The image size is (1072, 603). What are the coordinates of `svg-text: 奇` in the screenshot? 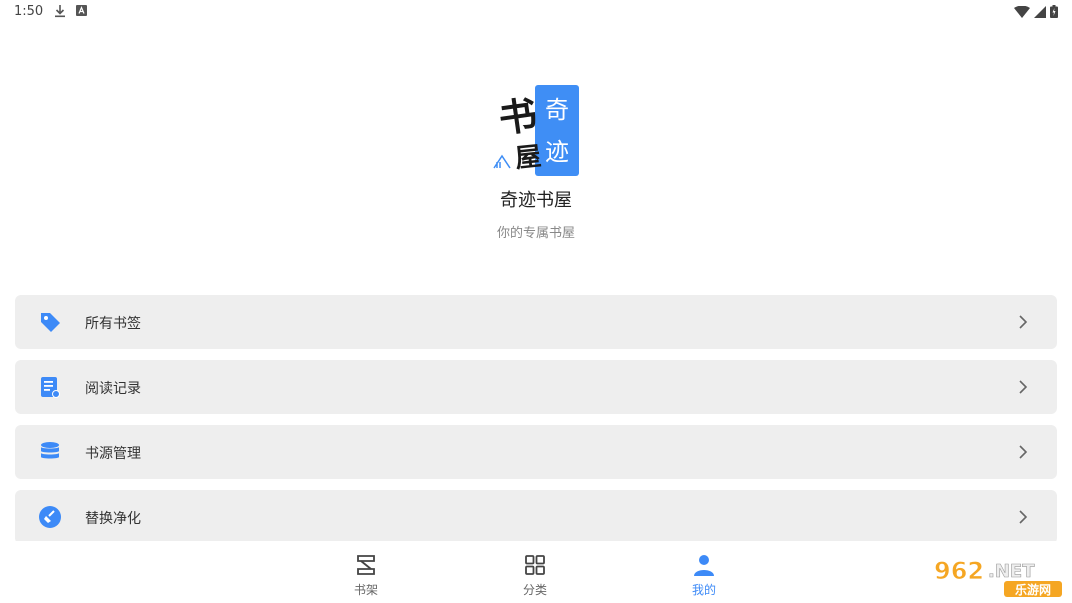 It's located at (557, 110).